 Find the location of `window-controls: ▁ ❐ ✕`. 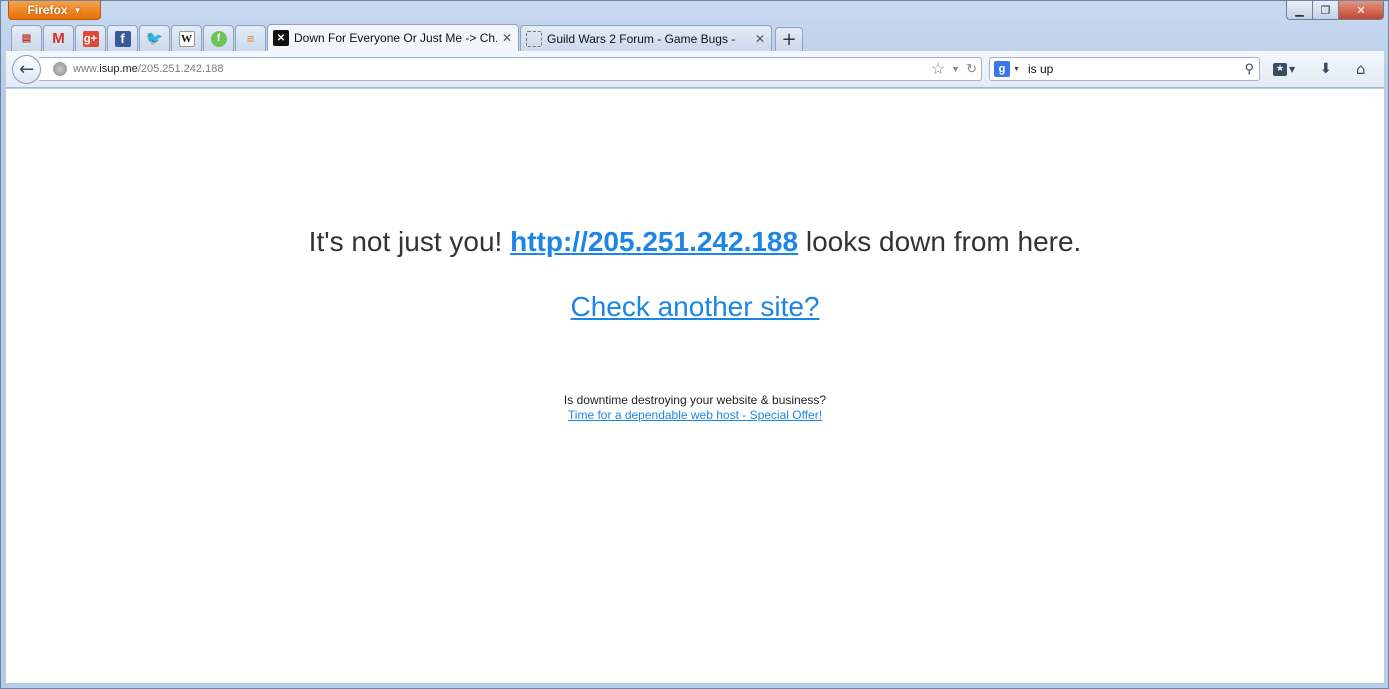

window-controls: ▁ ❐ ✕ is located at coordinates (1335, 10).